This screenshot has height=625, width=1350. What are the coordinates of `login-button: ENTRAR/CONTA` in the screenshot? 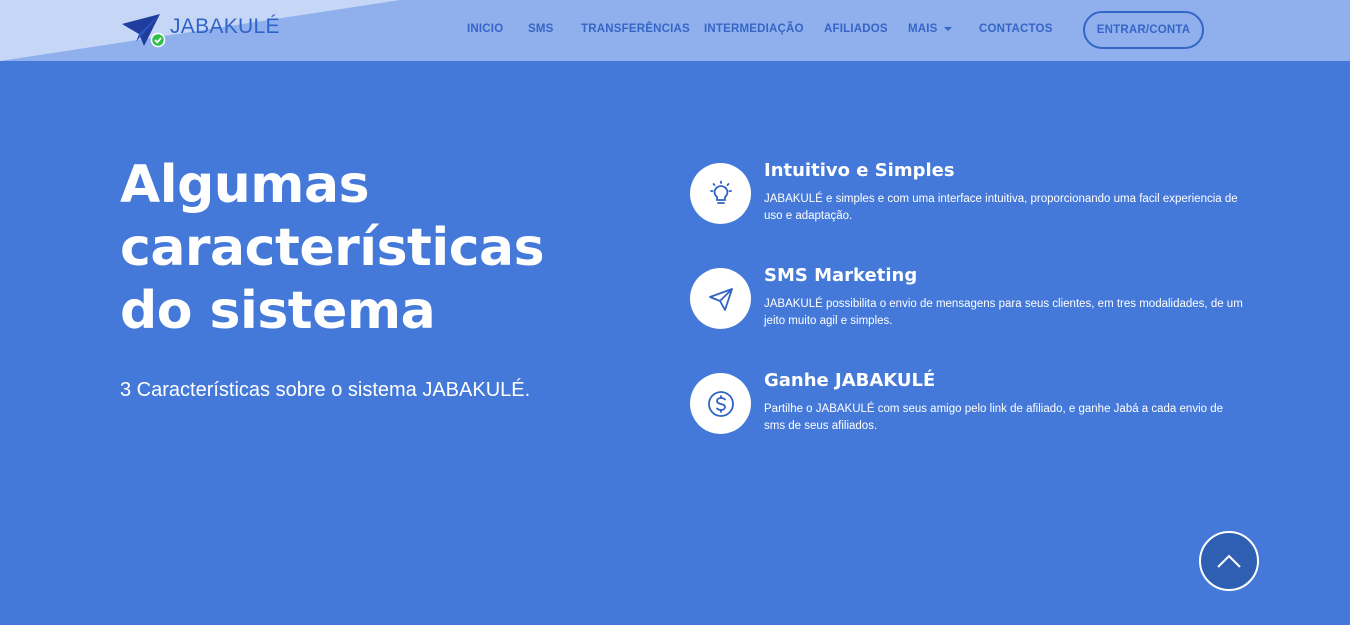 It's located at (1143, 30).